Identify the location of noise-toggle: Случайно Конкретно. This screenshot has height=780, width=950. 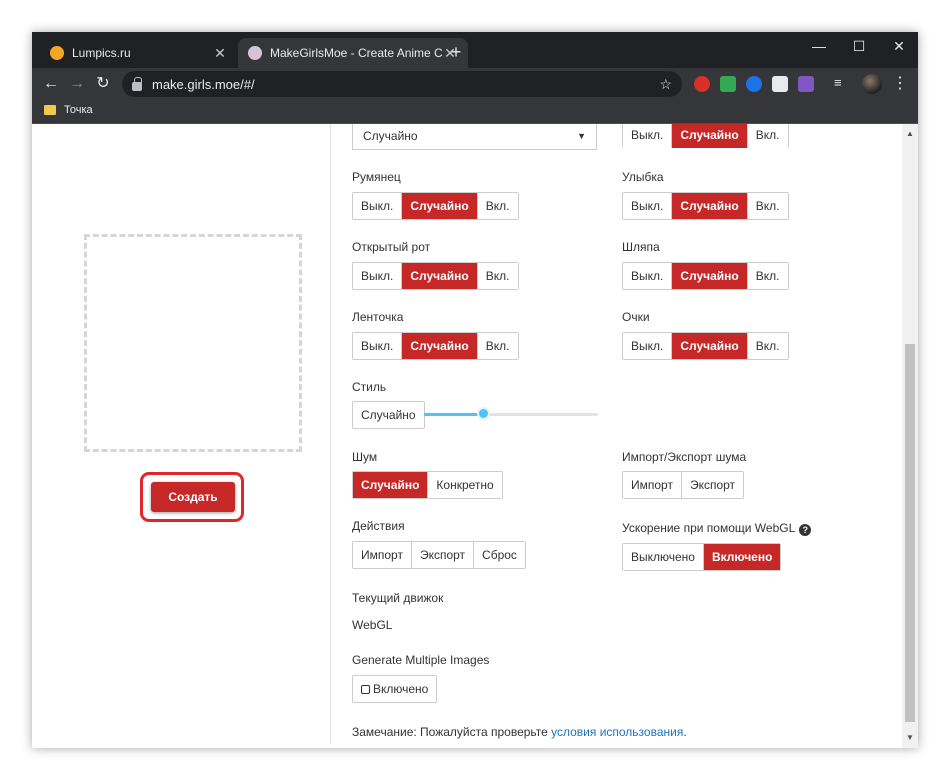
(427, 485).